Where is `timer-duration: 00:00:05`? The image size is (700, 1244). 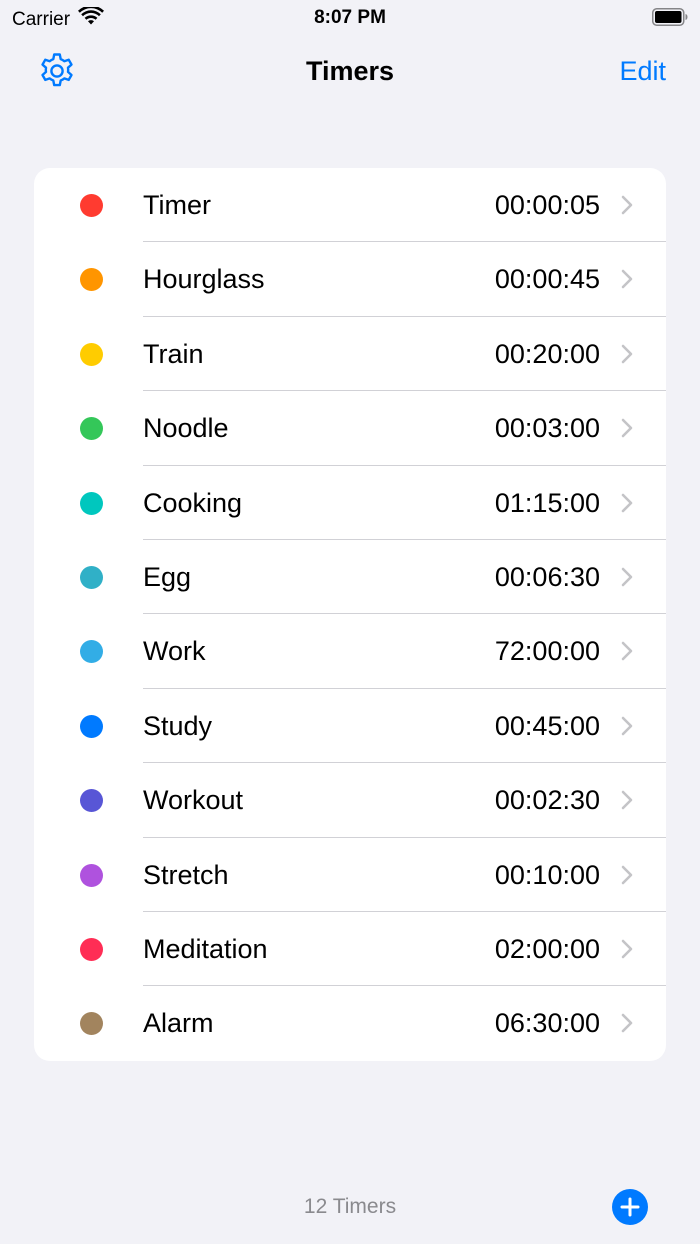 timer-duration: 00:00:05 is located at coordinates (547, 205).